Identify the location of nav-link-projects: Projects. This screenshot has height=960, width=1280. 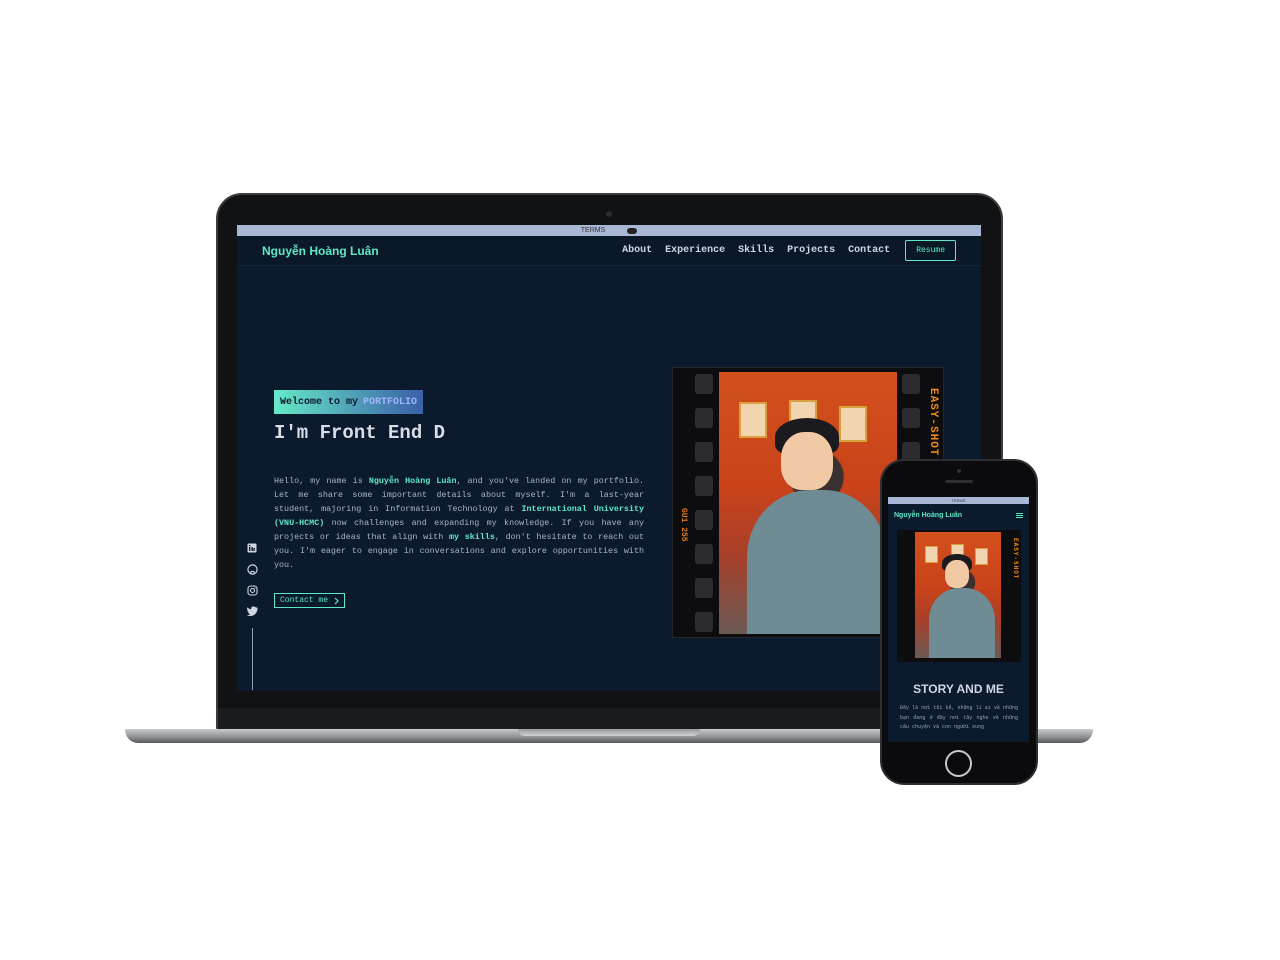
(811, 250).